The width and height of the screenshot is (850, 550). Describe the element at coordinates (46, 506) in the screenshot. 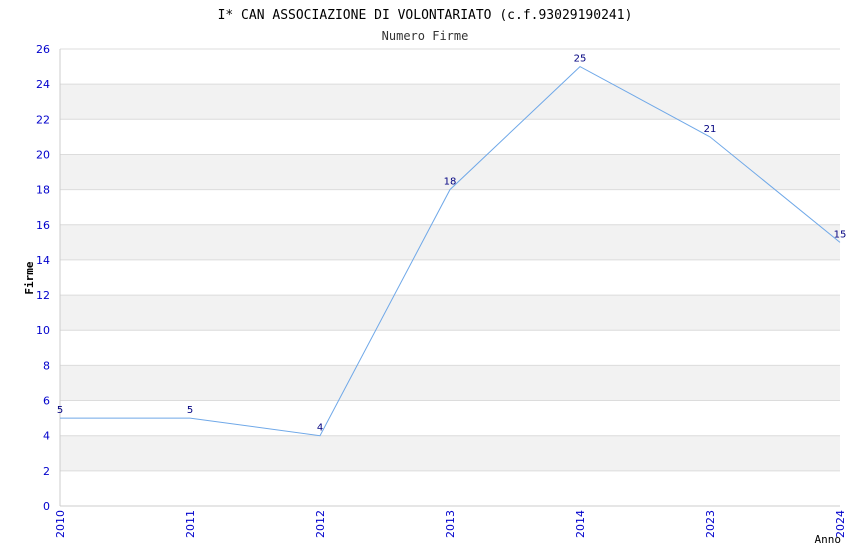

I see `y-tick-label: 0` at that location.